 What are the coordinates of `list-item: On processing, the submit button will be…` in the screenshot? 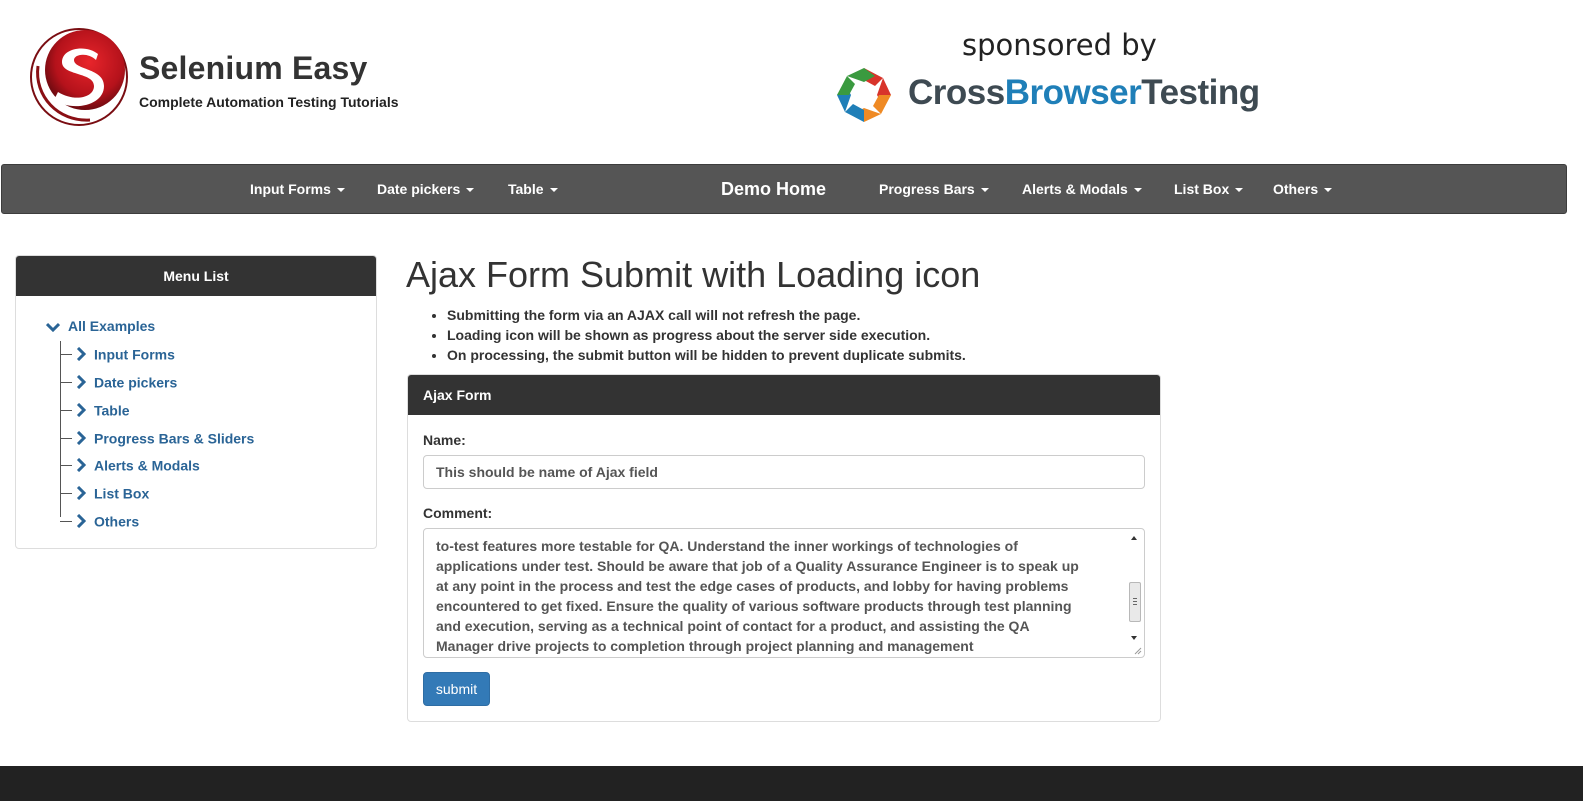 It's located at (706, 355).